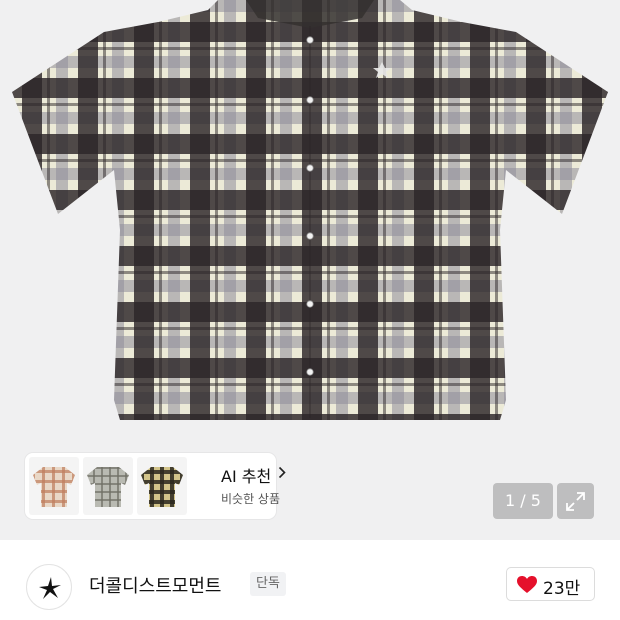 The image size is (620, 620). I want to click on expand-icon, so click(575, 501).